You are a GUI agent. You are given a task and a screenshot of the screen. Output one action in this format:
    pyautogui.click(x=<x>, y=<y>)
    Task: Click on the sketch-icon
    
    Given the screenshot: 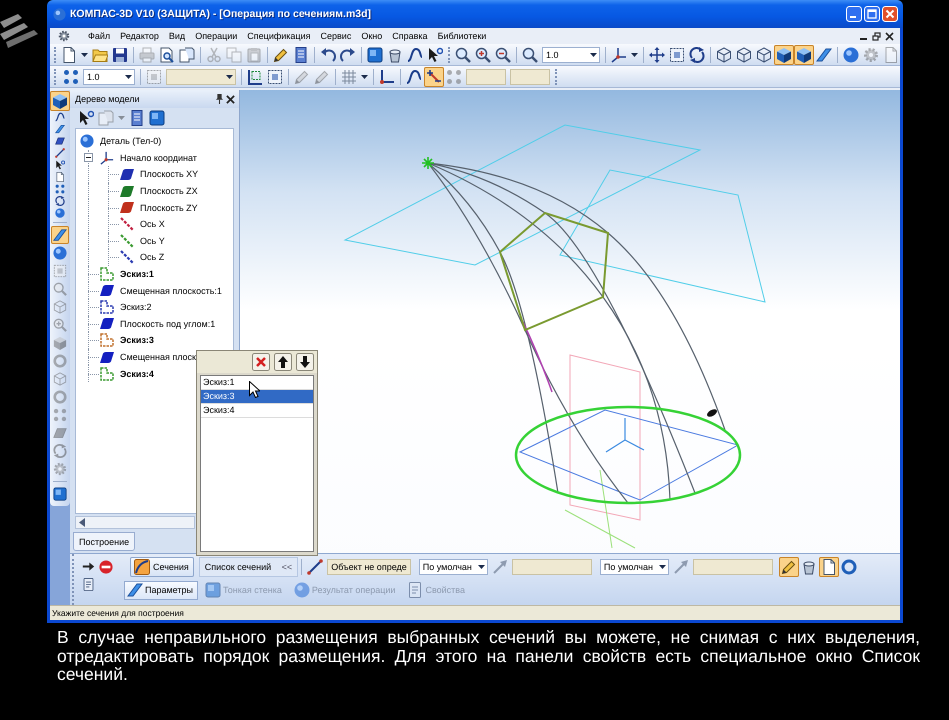 What is the action you would take?
    pyautogui.click(x=255, y=76)
    